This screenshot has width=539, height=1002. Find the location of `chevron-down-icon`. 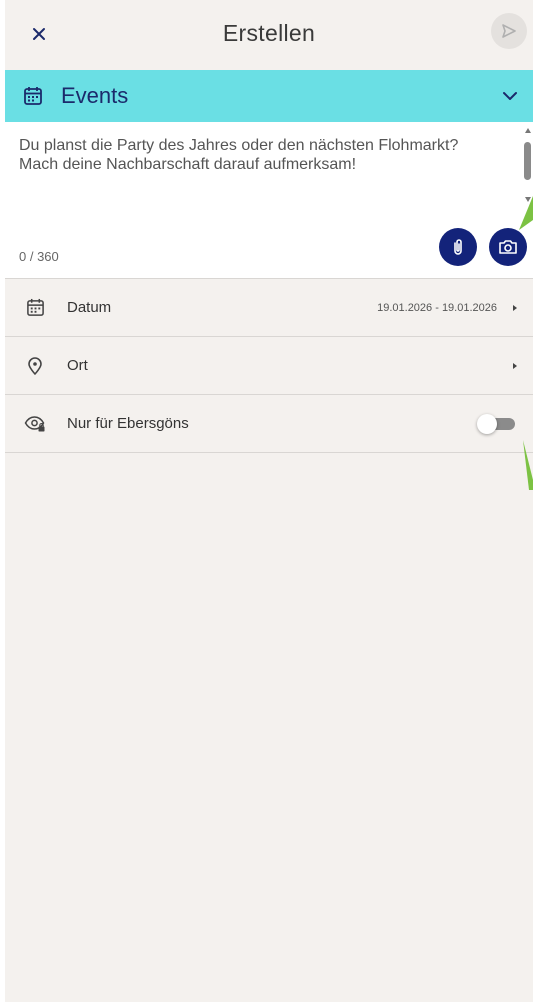

chevron-down-icon is located at coordinates (510, 96).